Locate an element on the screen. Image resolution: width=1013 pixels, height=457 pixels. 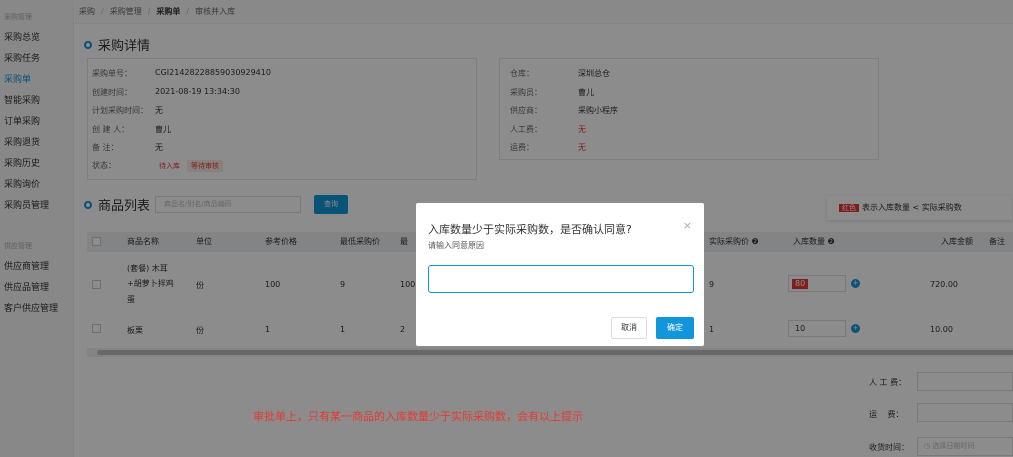
close-icon: × is located at coordinates (687, 225).